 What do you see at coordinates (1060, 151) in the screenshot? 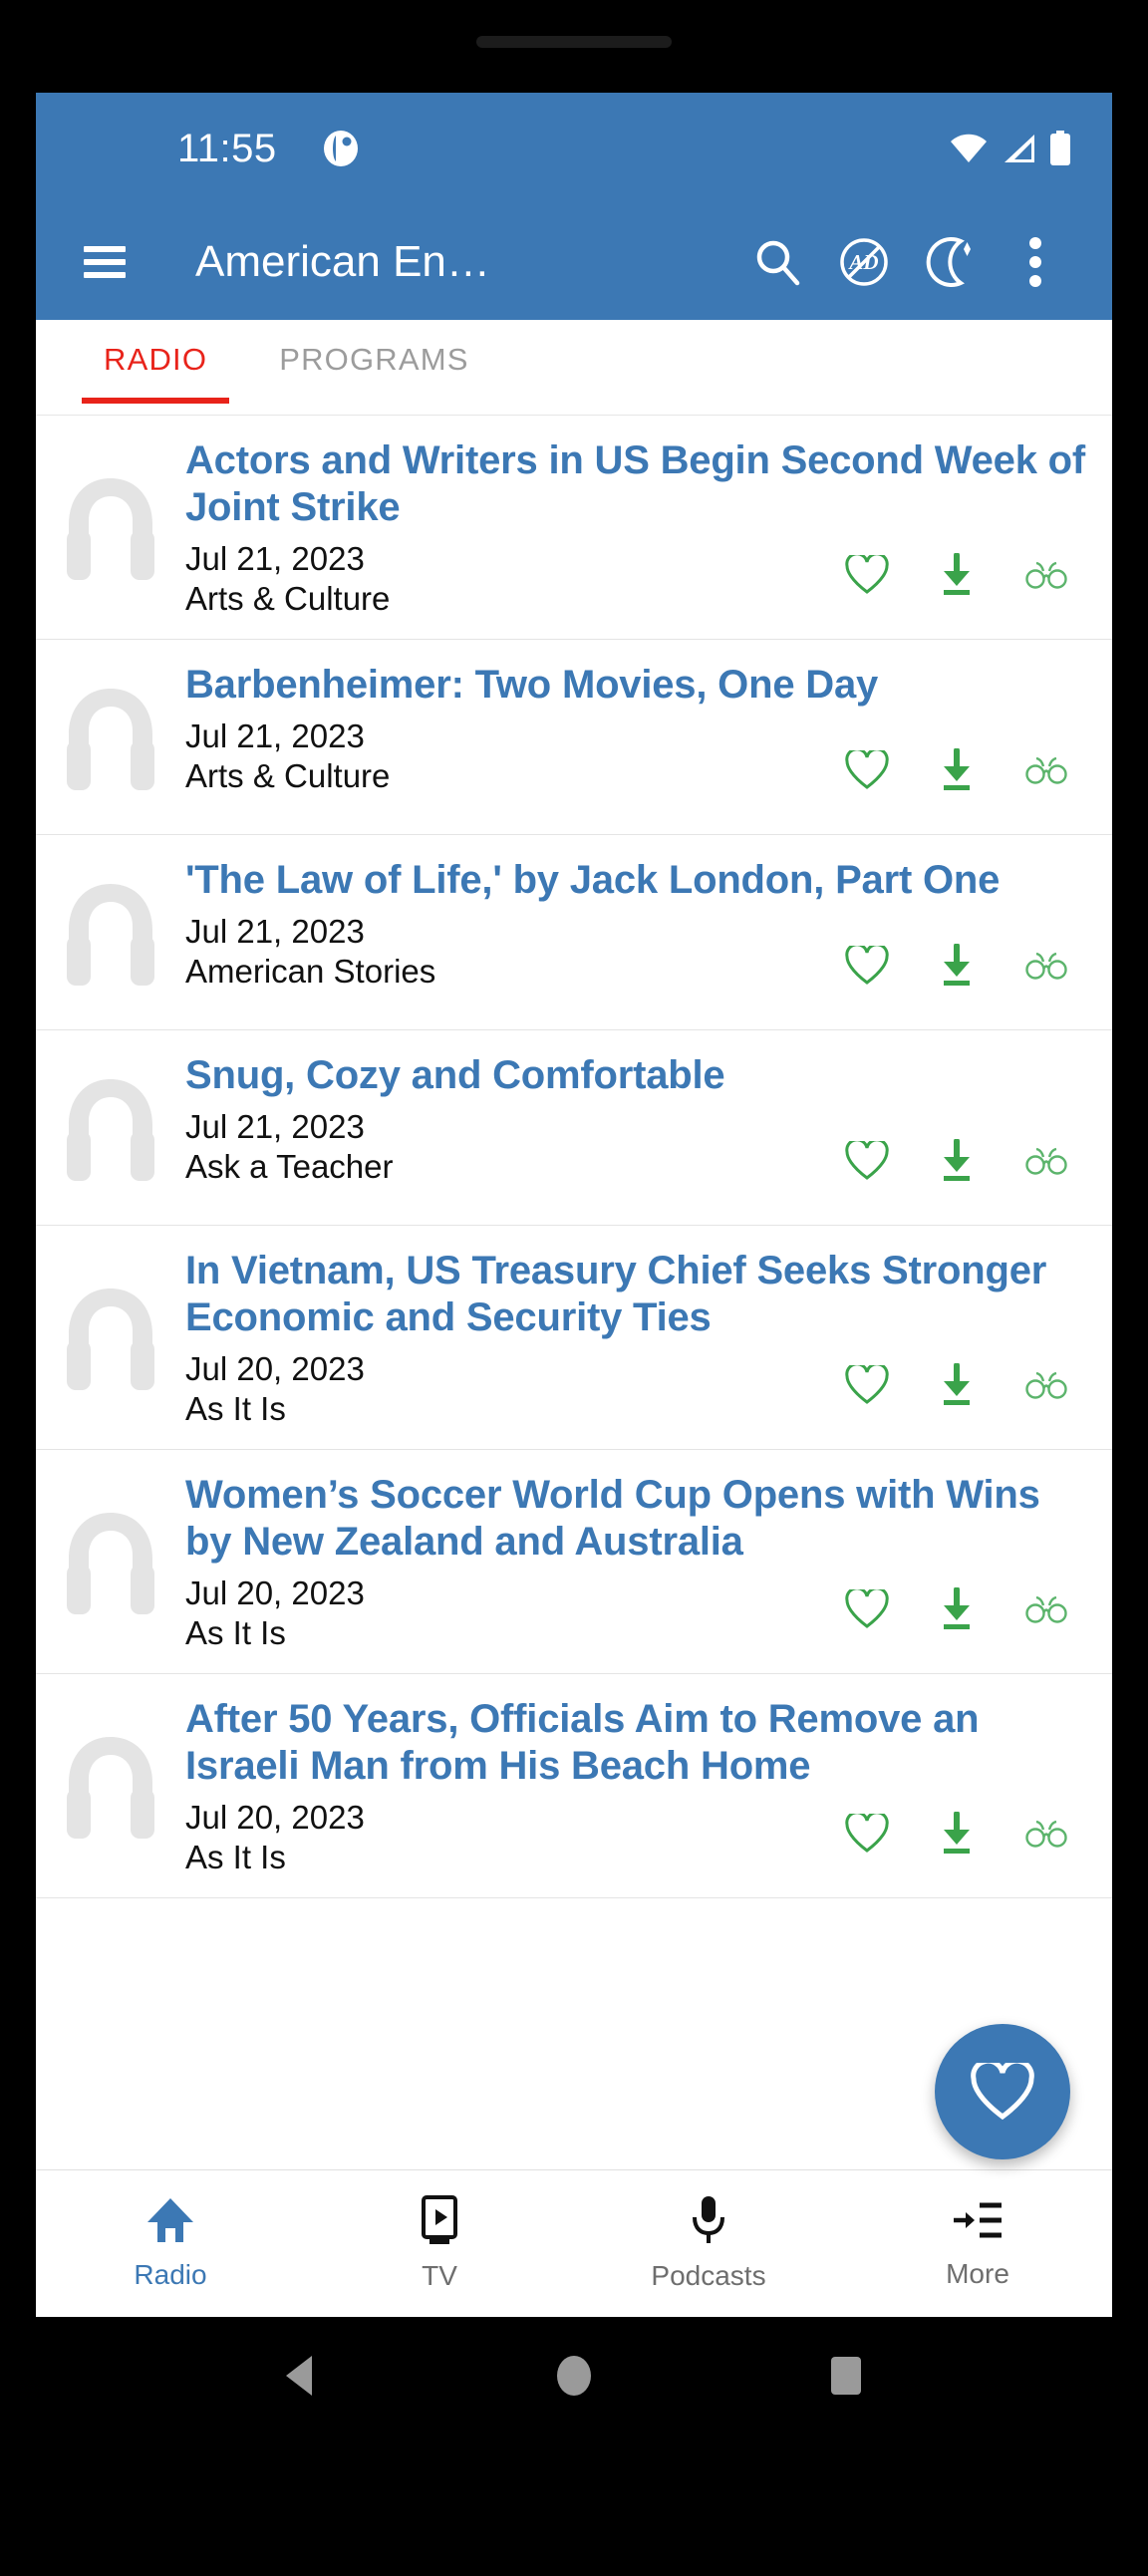
I see `battery-full-icon` at bounding box center [1060, 151].